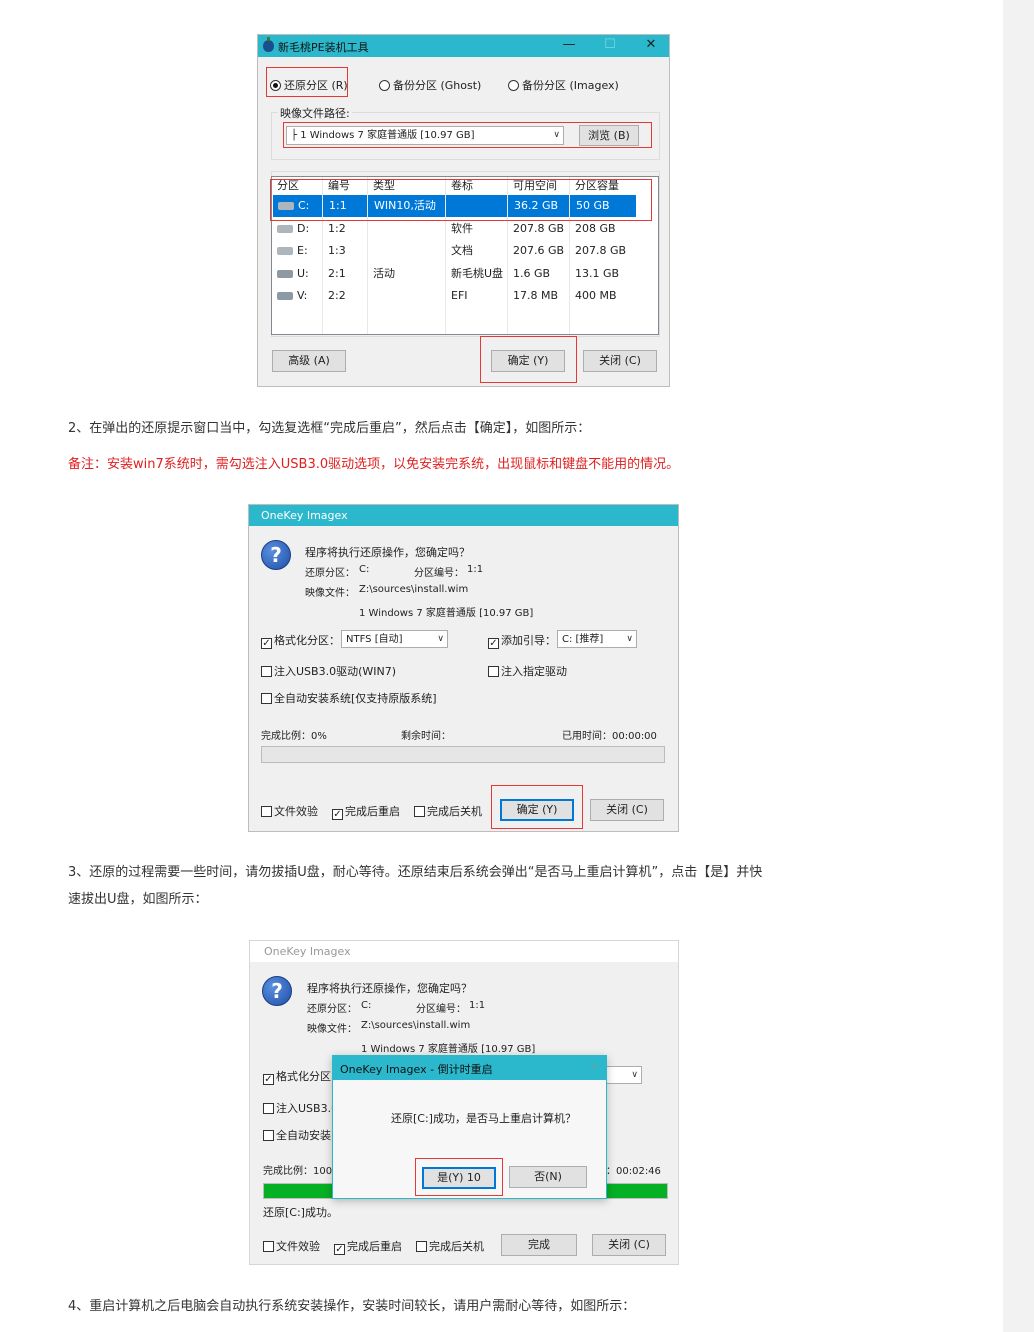  Describe the element at coordinates (315, 113) in the screenshot. I see `image-path-label: 映像文件路径:` at that location.